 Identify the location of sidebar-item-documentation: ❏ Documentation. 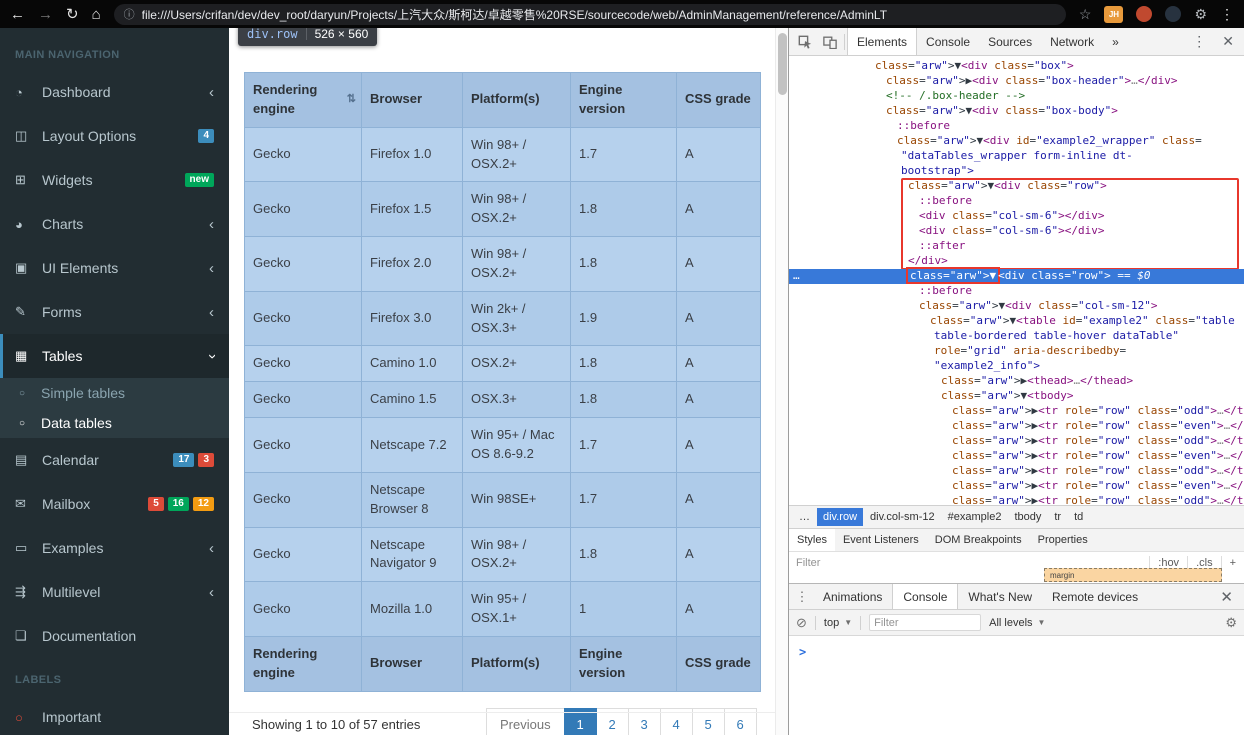
(114, 636).